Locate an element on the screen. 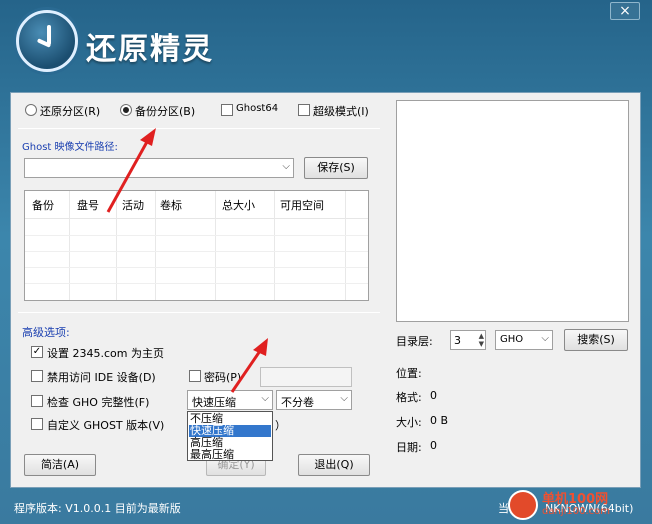  version-text: 程序版本: V1.0.0.1 目前为最新版 is located at coordinates (97, 508).